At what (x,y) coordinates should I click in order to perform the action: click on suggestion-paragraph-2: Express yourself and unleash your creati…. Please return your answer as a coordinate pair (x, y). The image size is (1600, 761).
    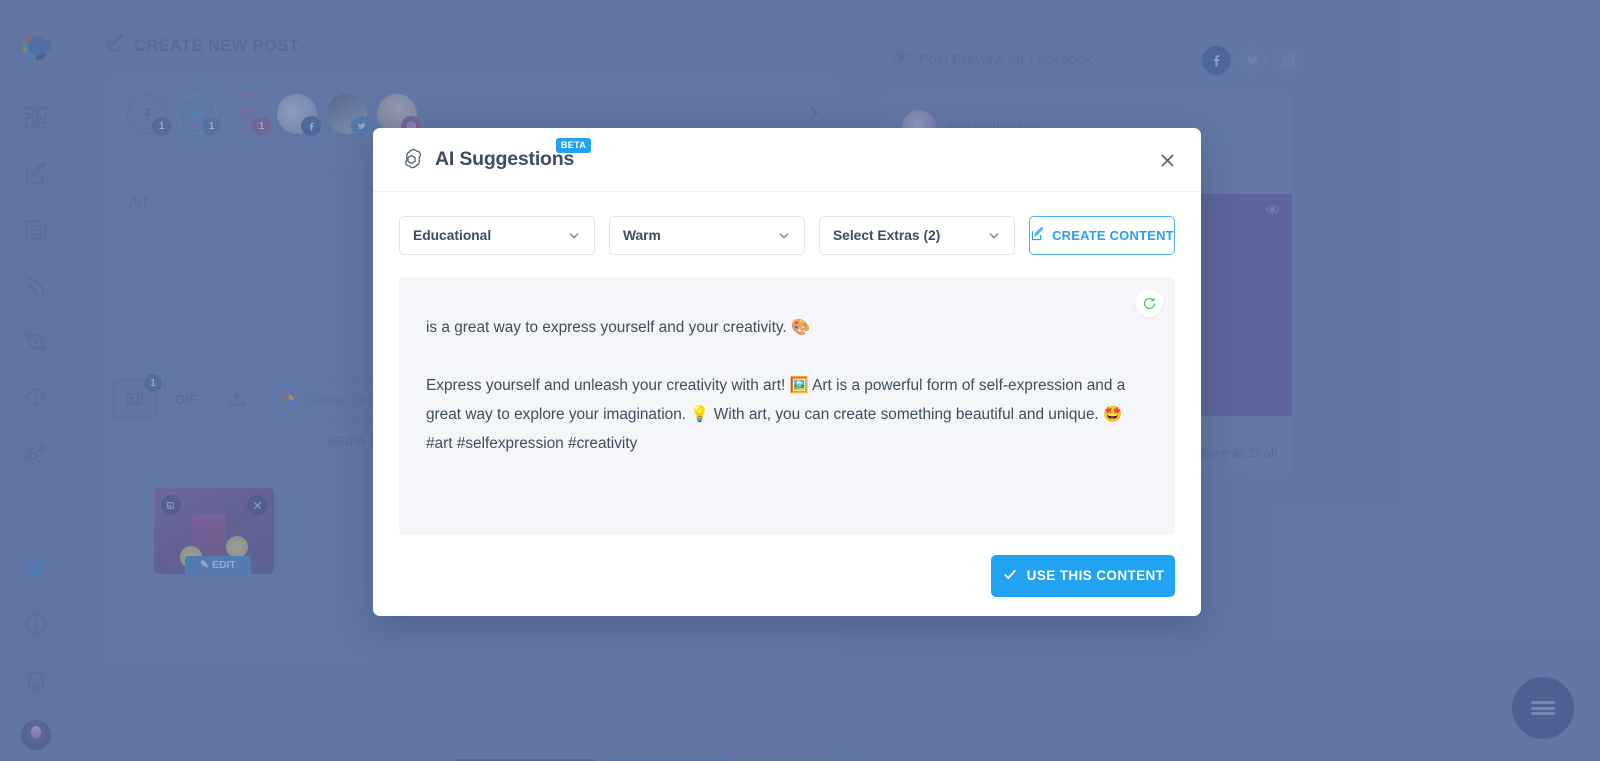
    Looking at the image, I should click on (776, 414).